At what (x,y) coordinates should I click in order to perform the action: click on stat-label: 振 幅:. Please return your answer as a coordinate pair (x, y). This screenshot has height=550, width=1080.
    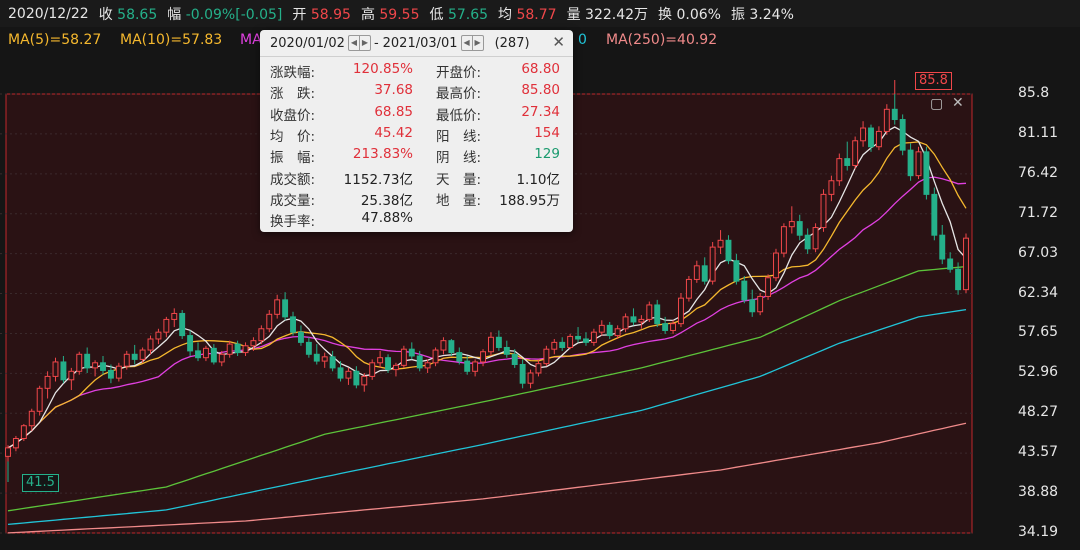
    Looking at the image, I should click on (293, 158).